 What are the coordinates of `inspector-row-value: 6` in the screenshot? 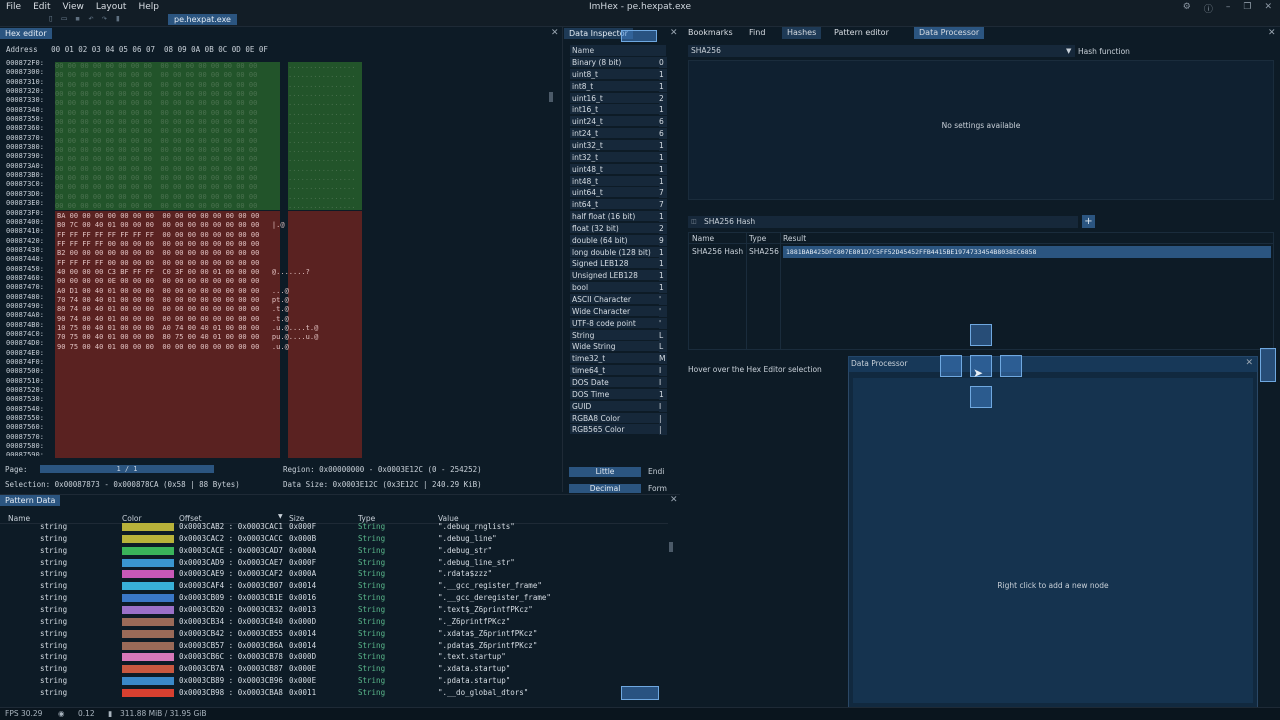 It's located at (663, 134).